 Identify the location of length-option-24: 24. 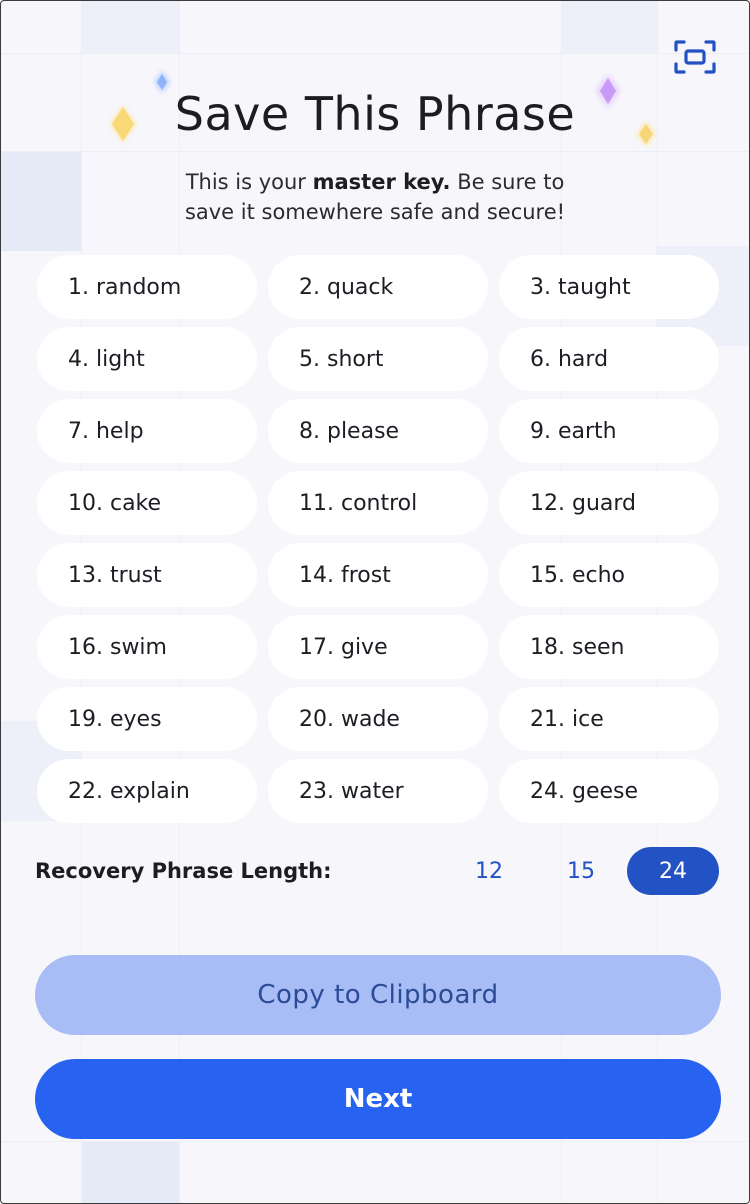
(673, 871).